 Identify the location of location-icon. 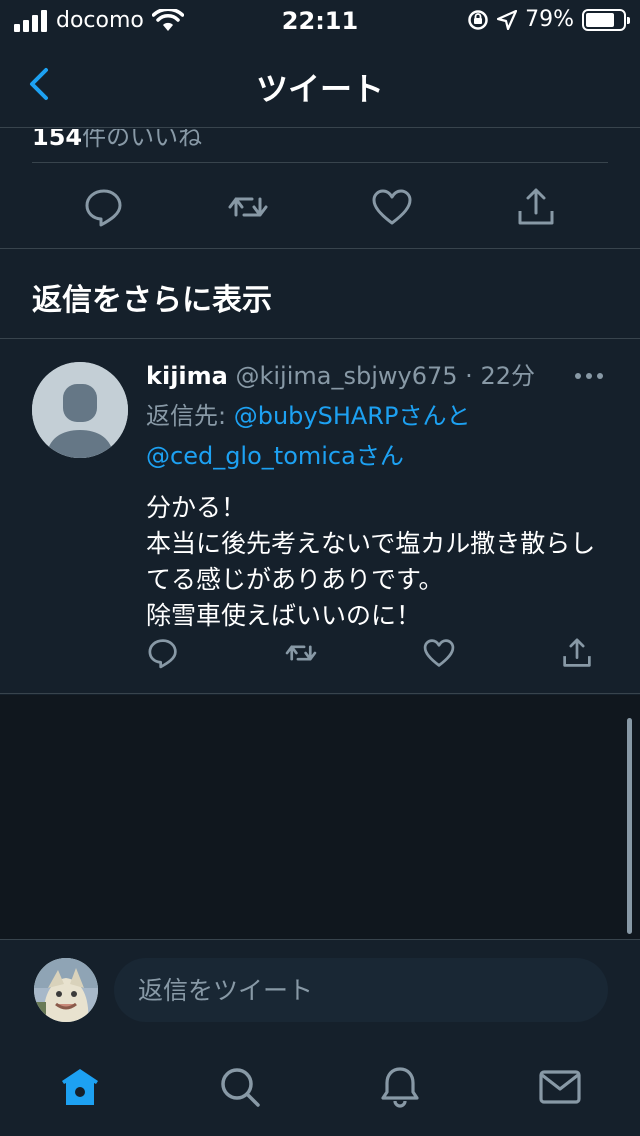
(507, 19).